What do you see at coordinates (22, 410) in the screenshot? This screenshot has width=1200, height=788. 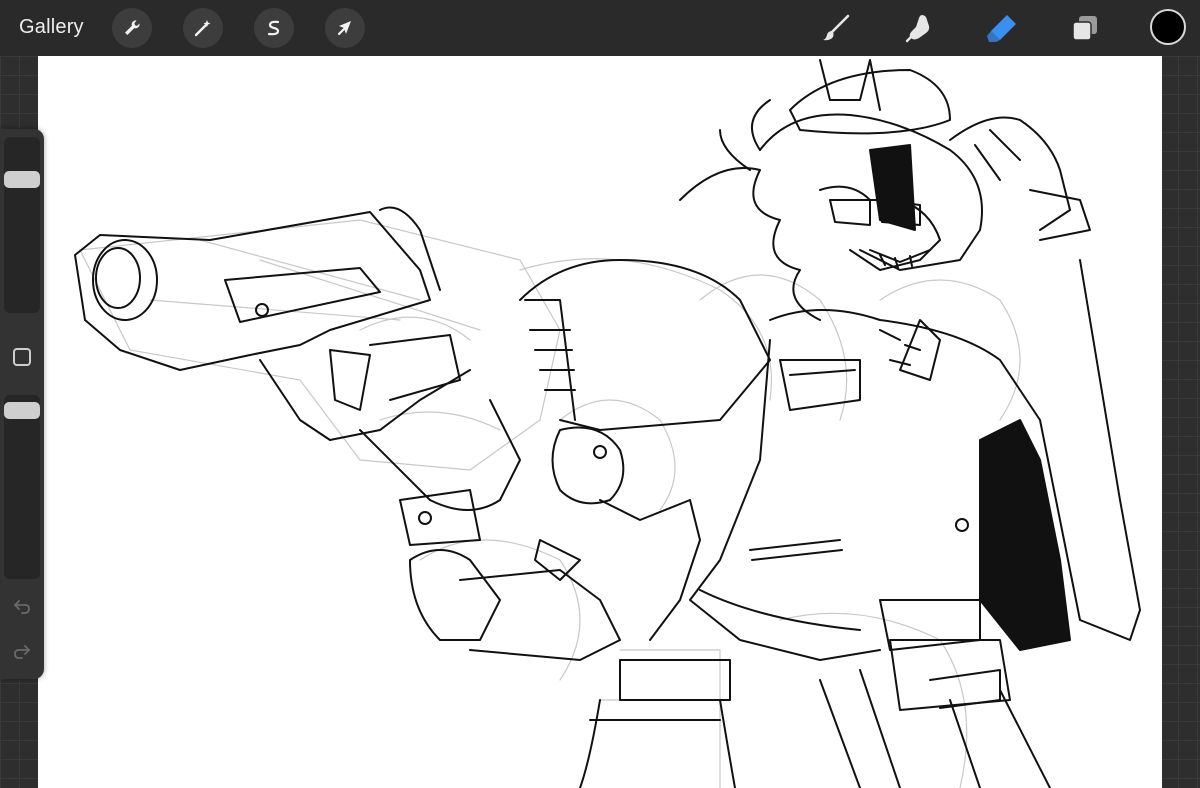 I see `opacity-thumb` at bounding box center [22, 410].